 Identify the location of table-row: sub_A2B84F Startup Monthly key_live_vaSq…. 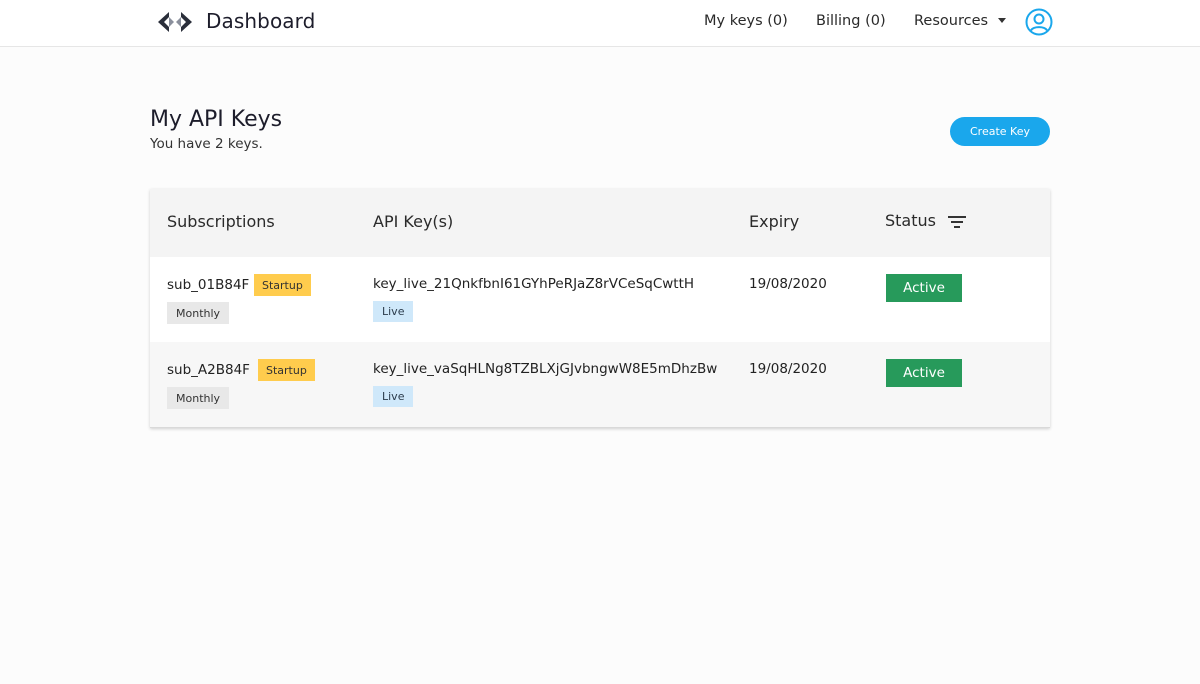
(600, 385).